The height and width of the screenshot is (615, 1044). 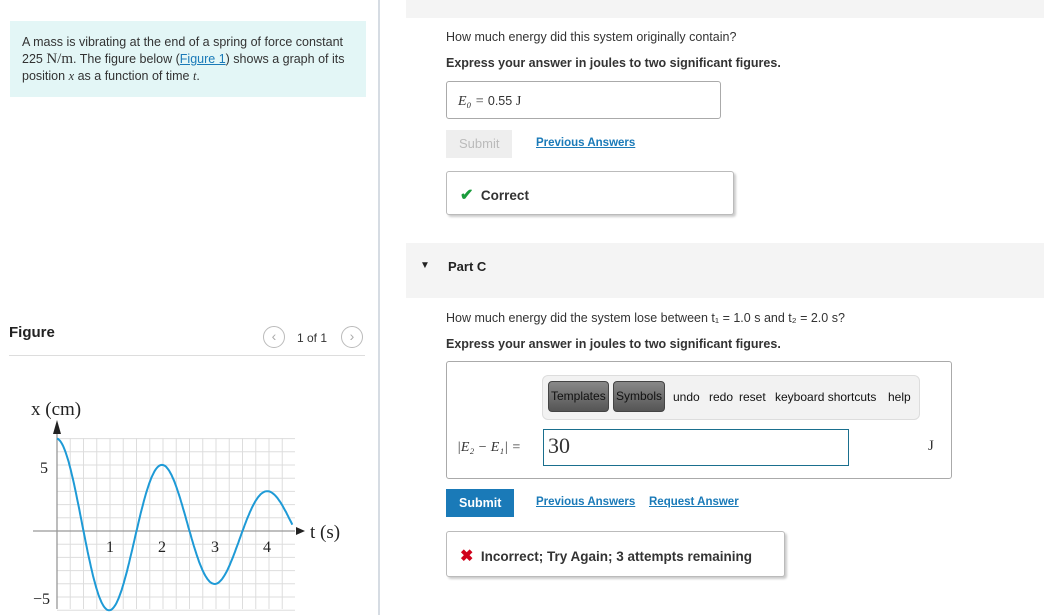 I want to click on prev-figure-button: ‹, so click(x=274, y=337).